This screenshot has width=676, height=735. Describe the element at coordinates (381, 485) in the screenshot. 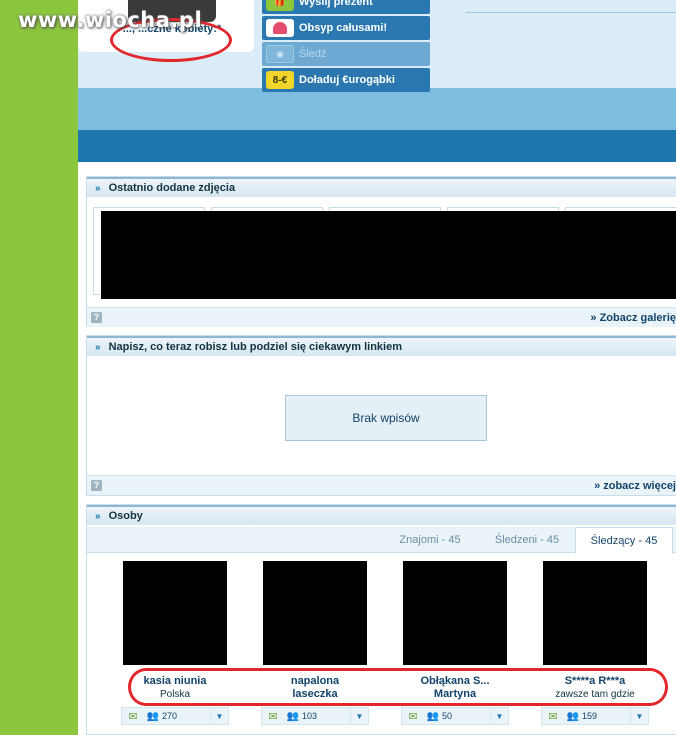

I see `status-footer: ? » zobacz więcej` at that location.